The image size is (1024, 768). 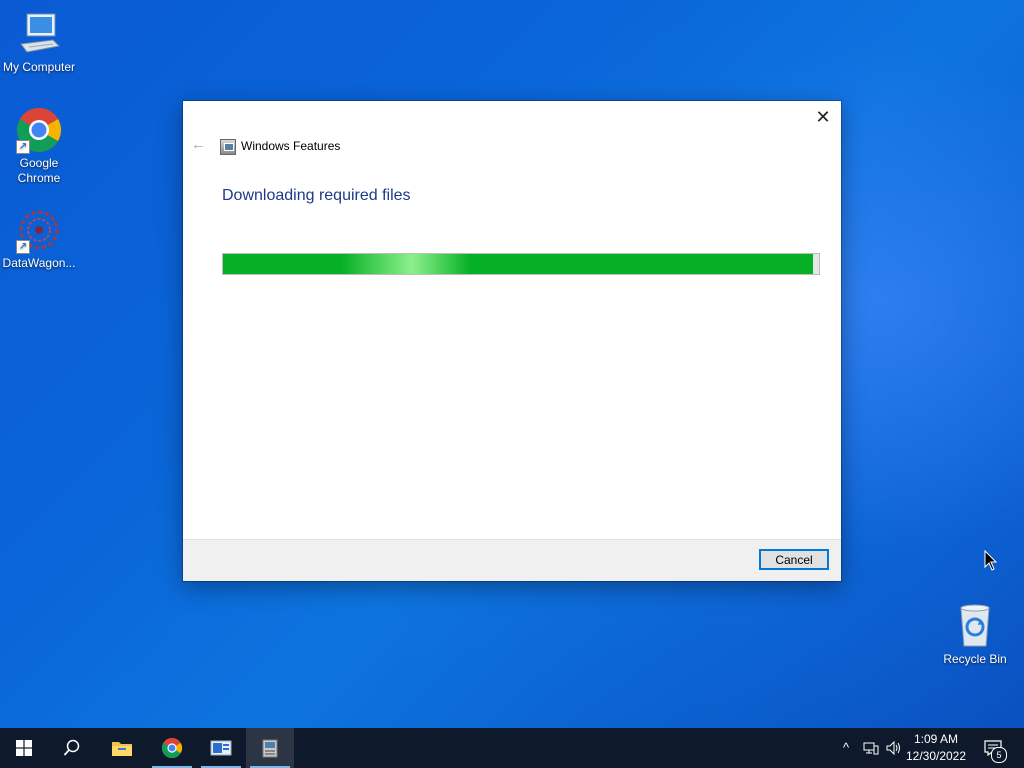 What do you see at coordinates (936, 739) in the screenshot?
I see `clock-time: 1:09 AM` at bounding box center [936, 739].